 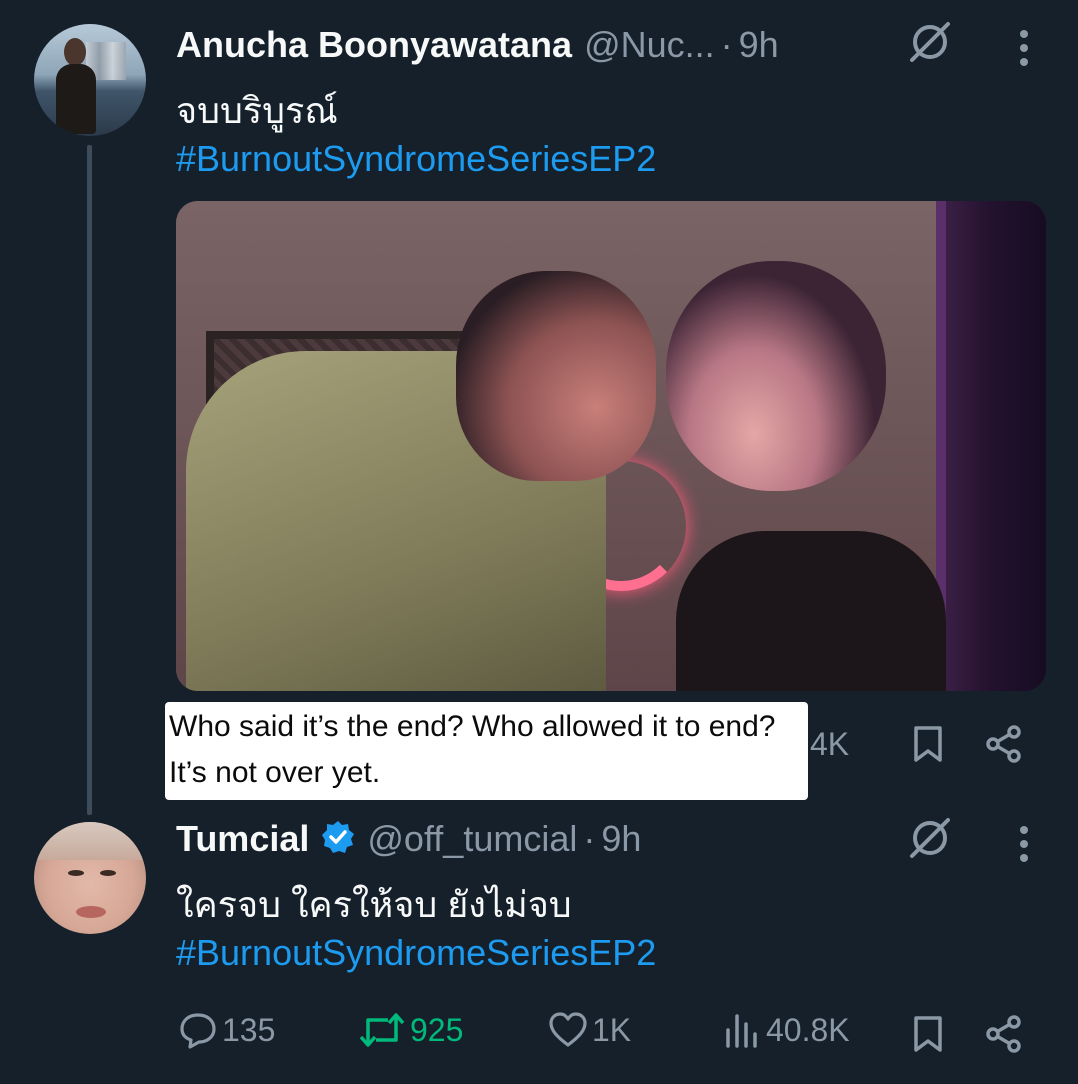 What do you see at coordinates (257, 110) in the screenshot?
I see `tweet-text: จบบริบูรณ์` at bounding box center [257, 110].